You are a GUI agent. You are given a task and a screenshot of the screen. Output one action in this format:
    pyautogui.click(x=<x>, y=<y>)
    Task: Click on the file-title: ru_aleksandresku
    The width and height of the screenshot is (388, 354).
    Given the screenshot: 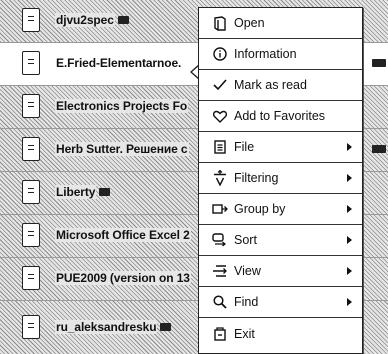 What is the action you would take?
    pyautogui.click(x=106, y=327)
    